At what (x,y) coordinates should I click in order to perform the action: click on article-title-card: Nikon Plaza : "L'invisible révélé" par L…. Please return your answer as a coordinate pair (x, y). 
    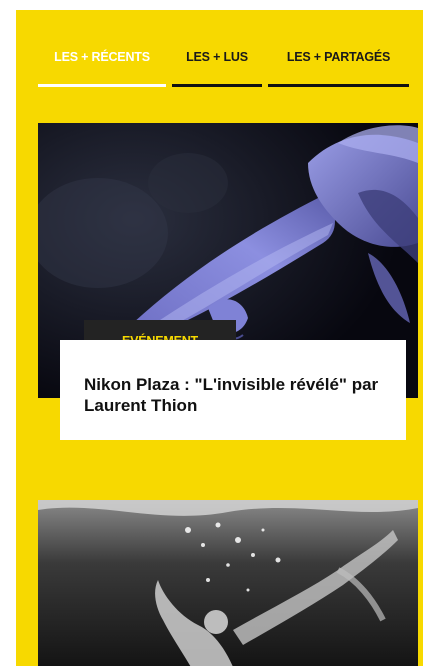
    Looking at the image, I should click on (233, 390).